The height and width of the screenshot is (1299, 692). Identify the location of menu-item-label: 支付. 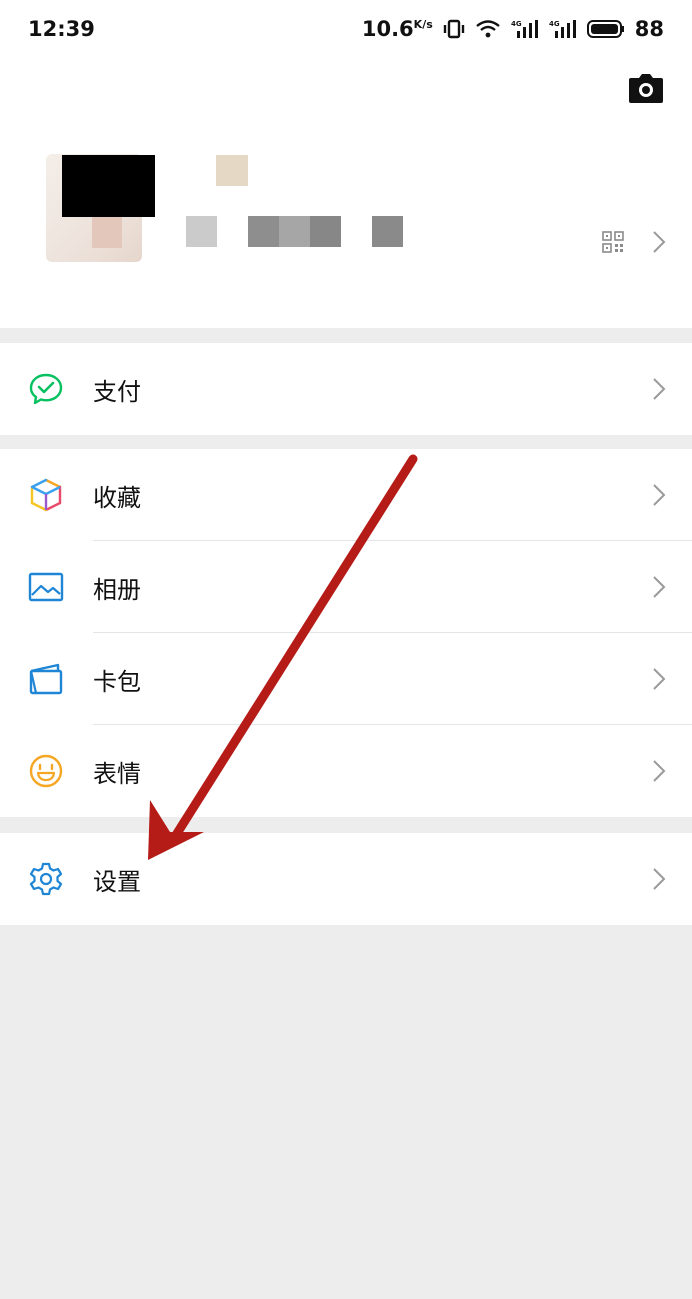
(117, 391).